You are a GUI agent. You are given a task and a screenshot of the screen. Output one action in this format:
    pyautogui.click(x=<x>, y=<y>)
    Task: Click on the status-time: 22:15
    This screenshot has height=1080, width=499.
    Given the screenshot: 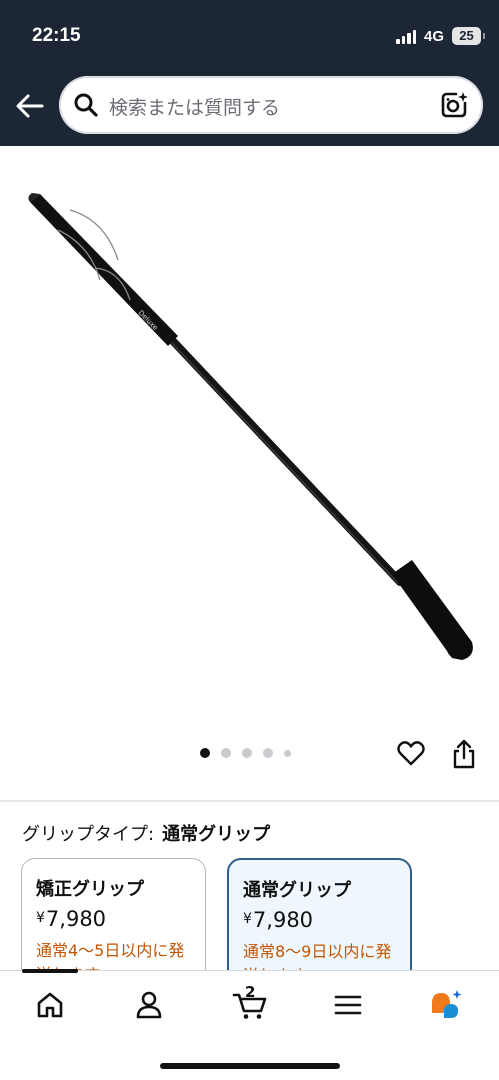 What is the action you would take?
    pyautogui.click(x=56, y=35)
    